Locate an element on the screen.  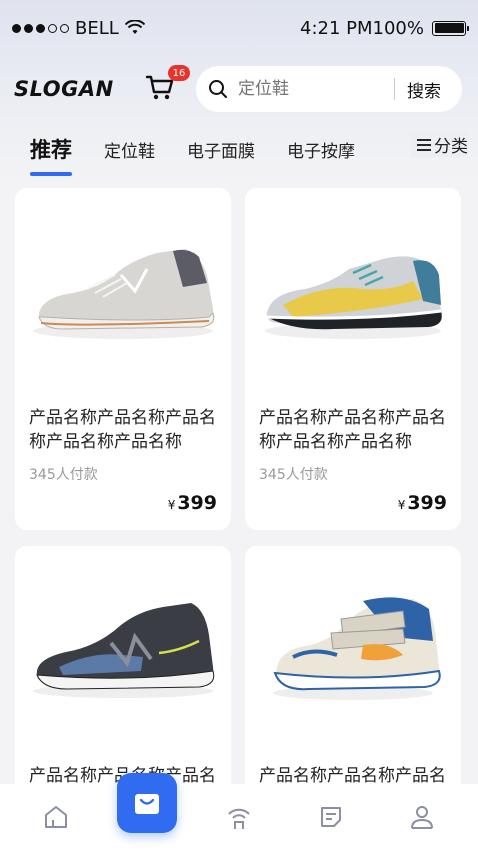
search-bar: 搜索 is located at coordinates (329, 89).